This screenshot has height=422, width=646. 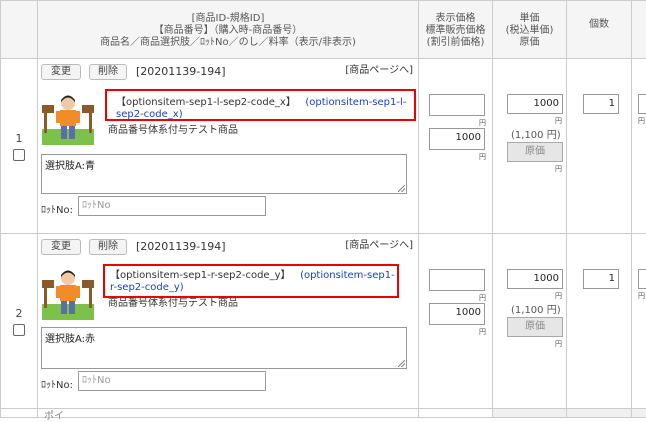 What do you see at coordinates (224, 348) in the screenshot?
I see `option-textarea: 選択肢A:赤` at bounding box center [224, 348].